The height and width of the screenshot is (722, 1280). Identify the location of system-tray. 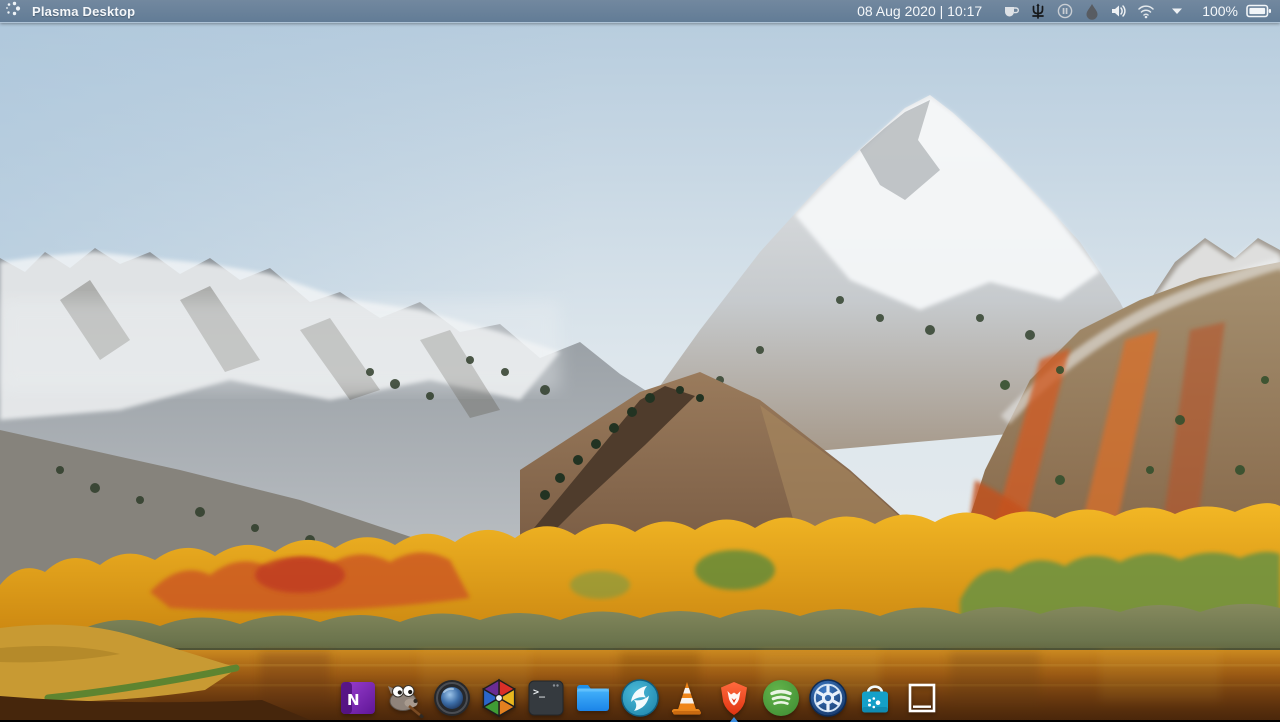
(1094, 11).